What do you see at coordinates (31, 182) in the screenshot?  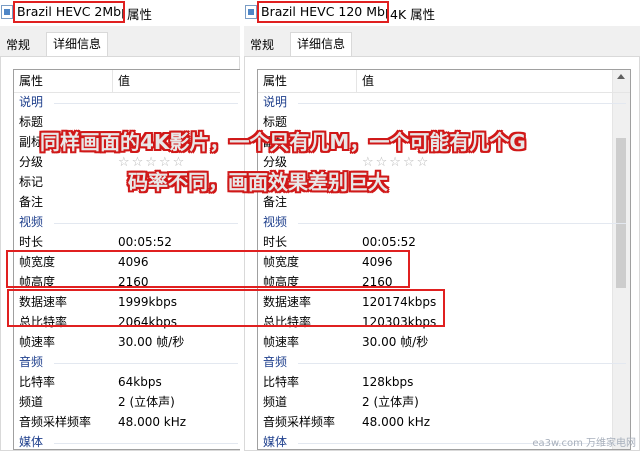 I see `property-name: 标记` at bounding box center [31, 182].